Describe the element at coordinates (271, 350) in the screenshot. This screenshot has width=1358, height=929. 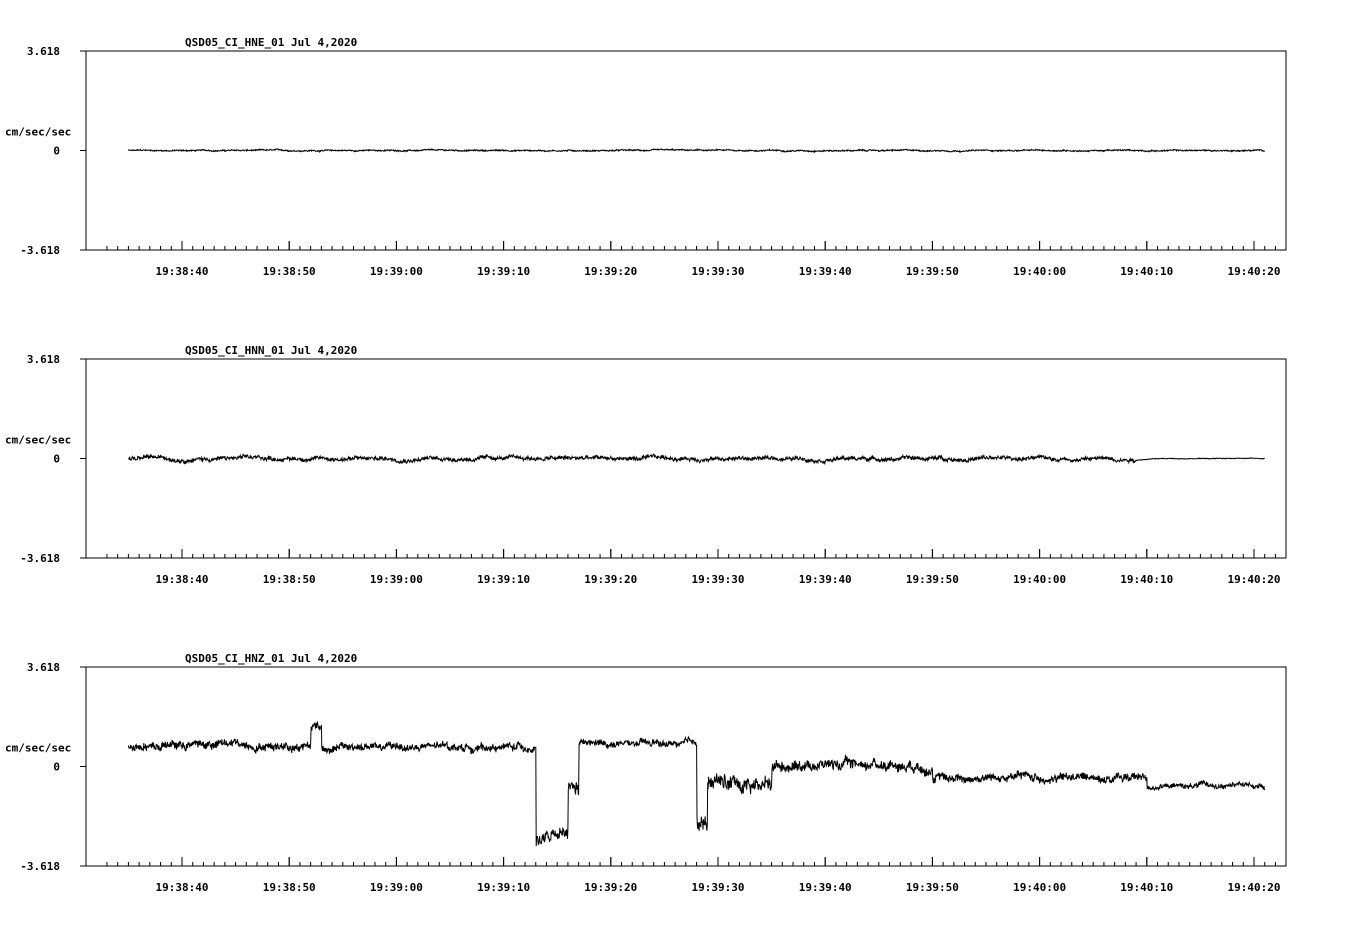
I see `chart-title-2: QSD05_CI_HNN_01 Jul 4,2020` at that location.